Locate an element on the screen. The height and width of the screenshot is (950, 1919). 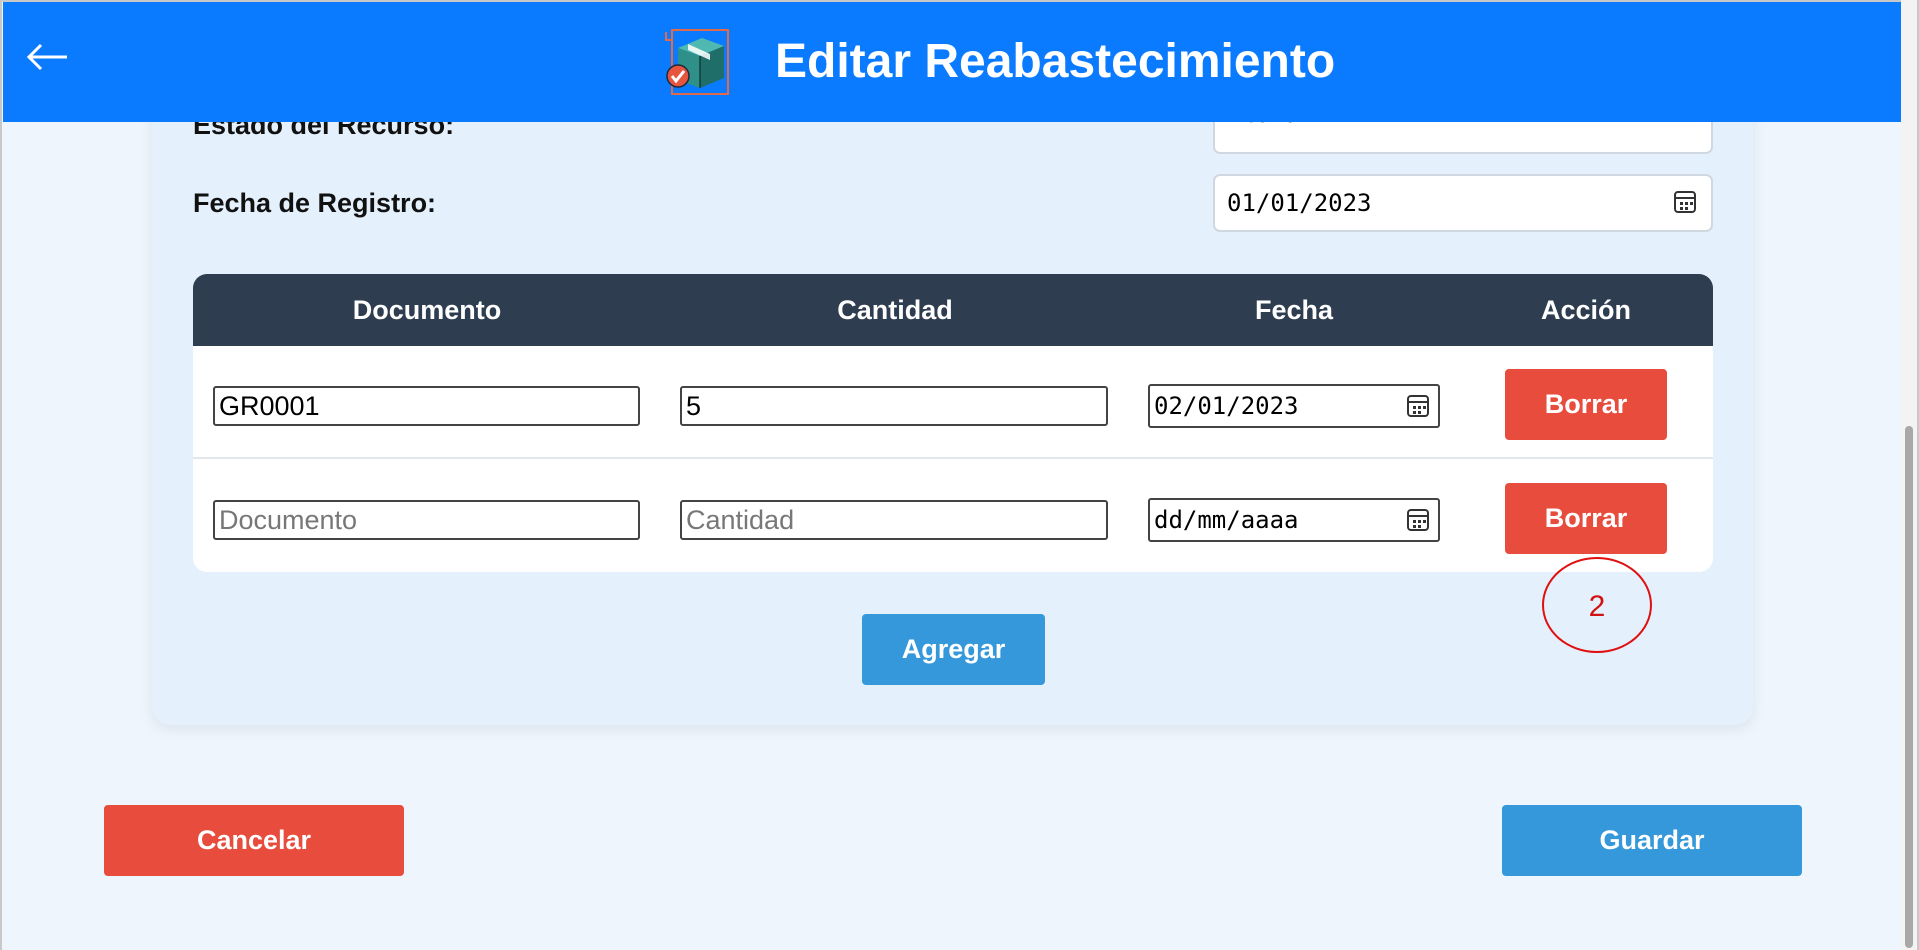
table-header: Documento Cantidad Fecha Acción is located at coordinates (953, 310).